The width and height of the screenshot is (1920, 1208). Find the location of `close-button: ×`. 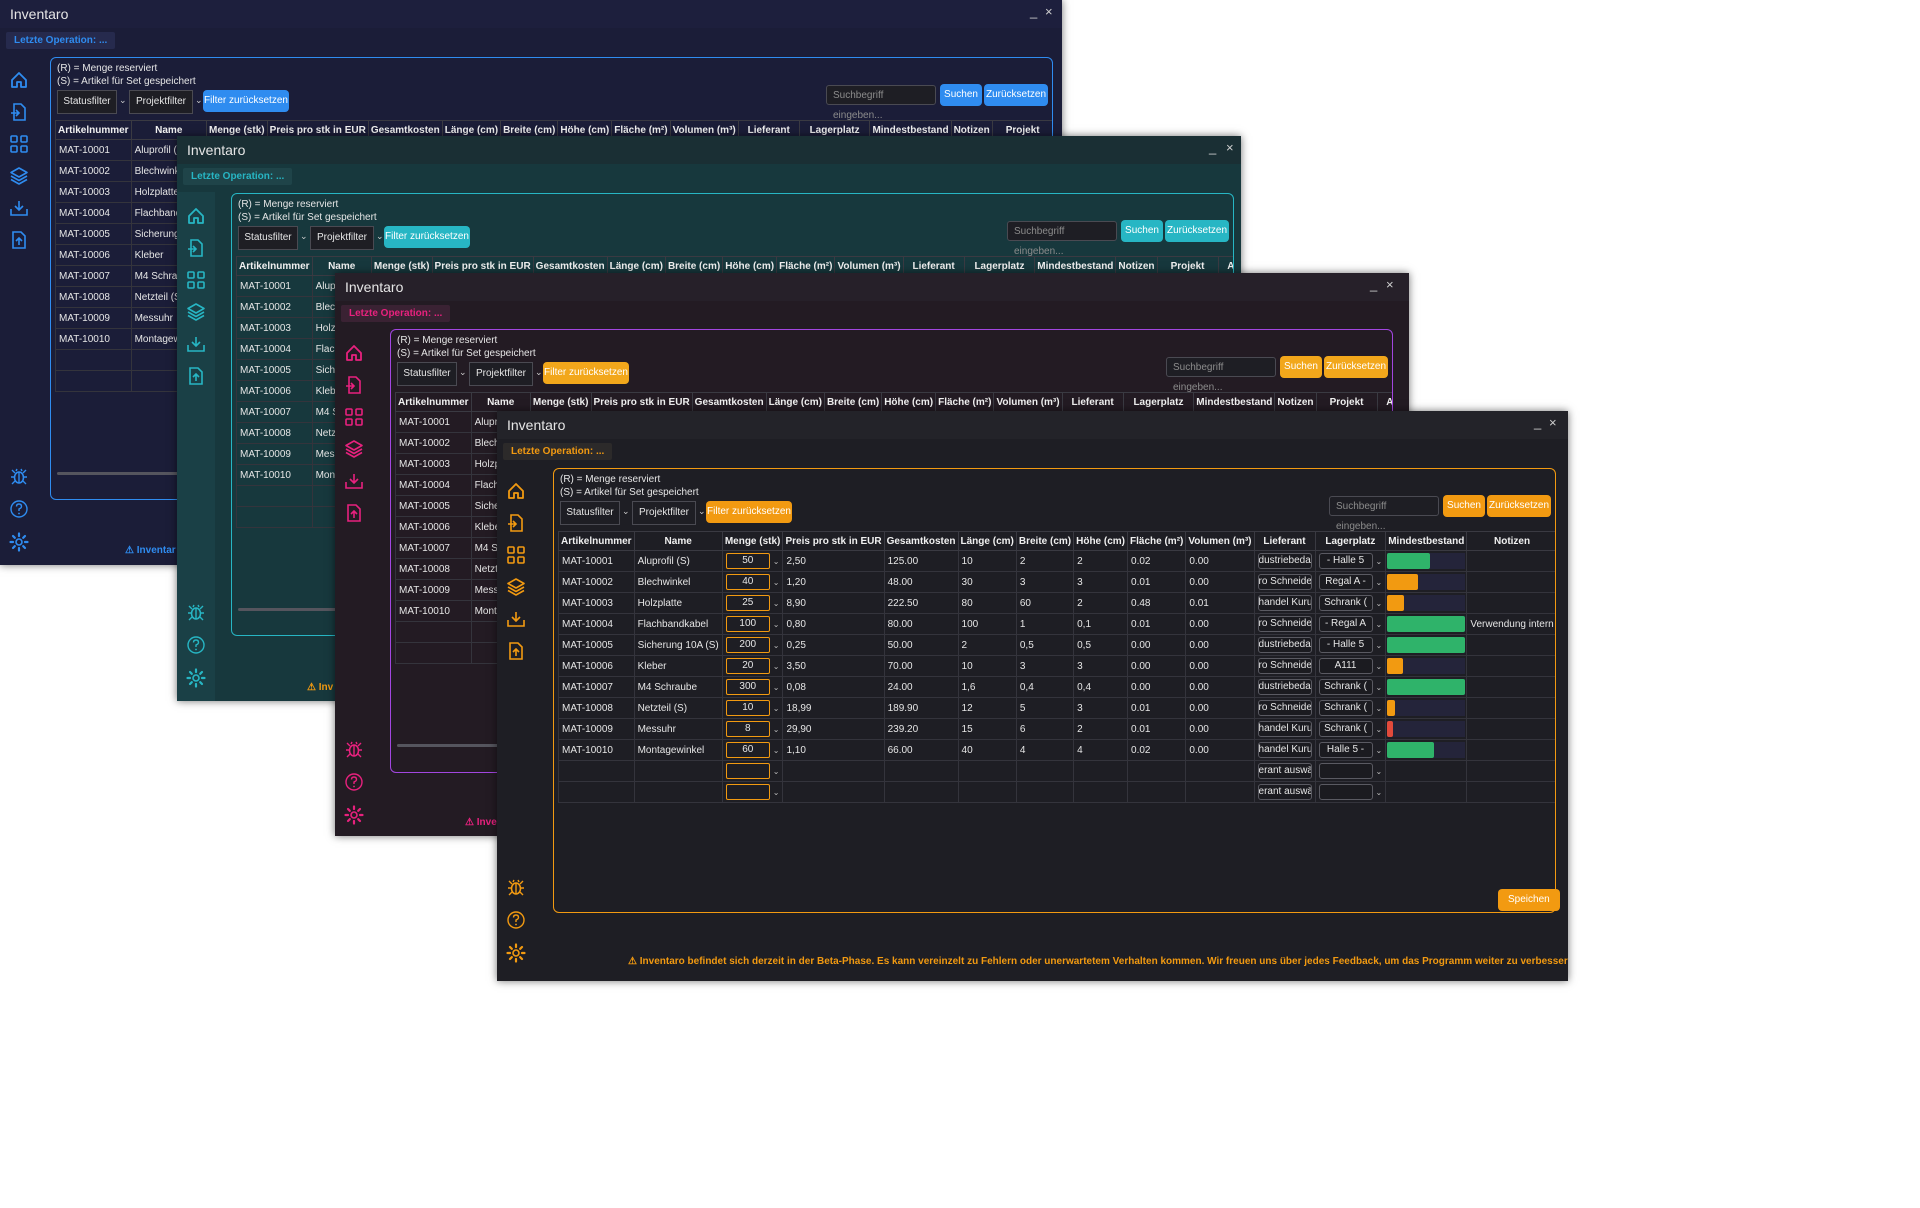

close-button: × is located at coordinates (1230, 147).